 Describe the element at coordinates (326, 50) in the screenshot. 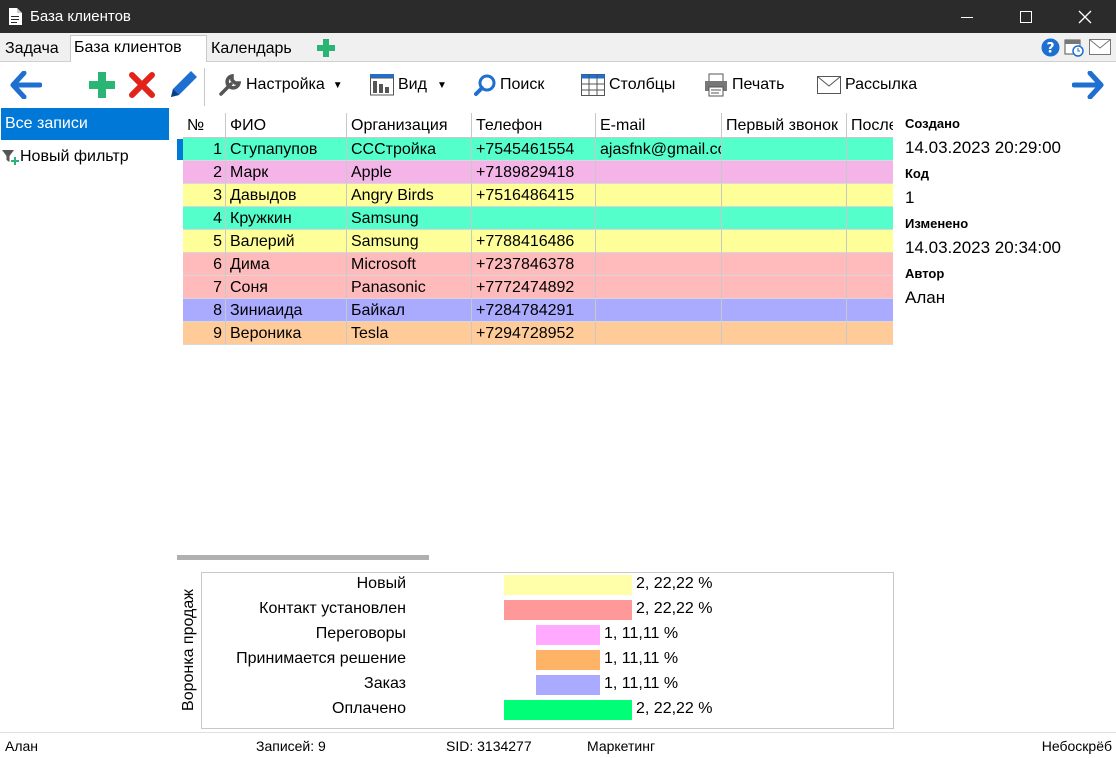

I see `add-tab-button` at that location.